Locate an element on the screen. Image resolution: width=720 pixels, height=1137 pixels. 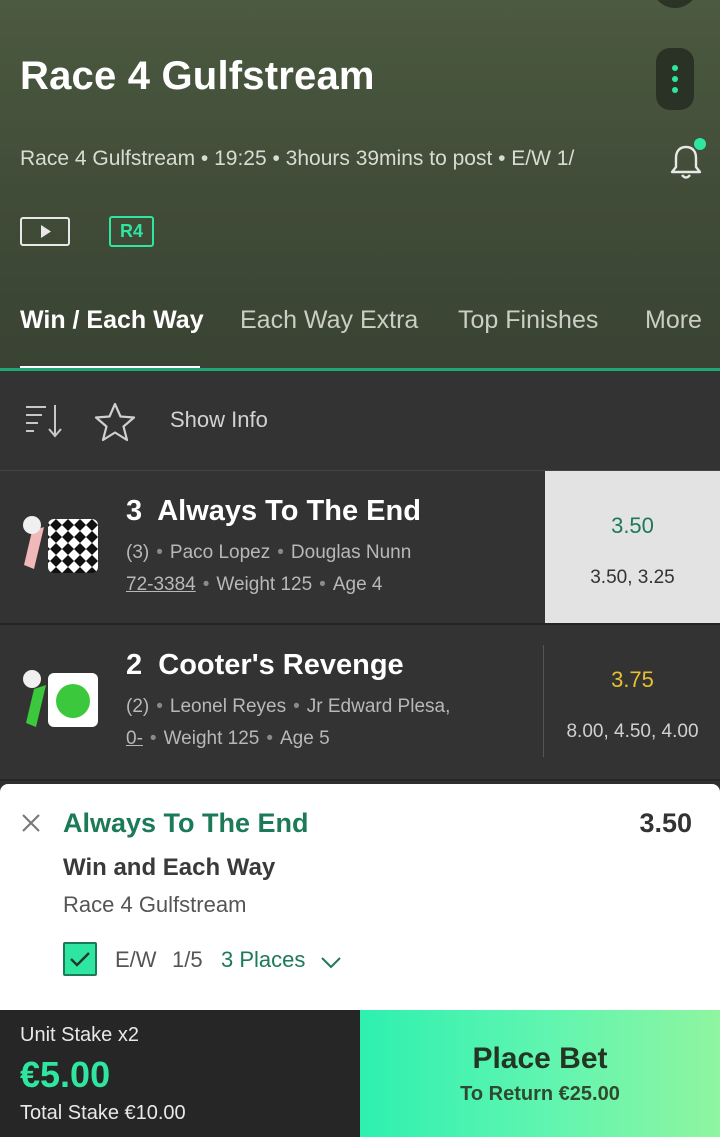
runner-number: 3 is located at coordinates (134, 511).